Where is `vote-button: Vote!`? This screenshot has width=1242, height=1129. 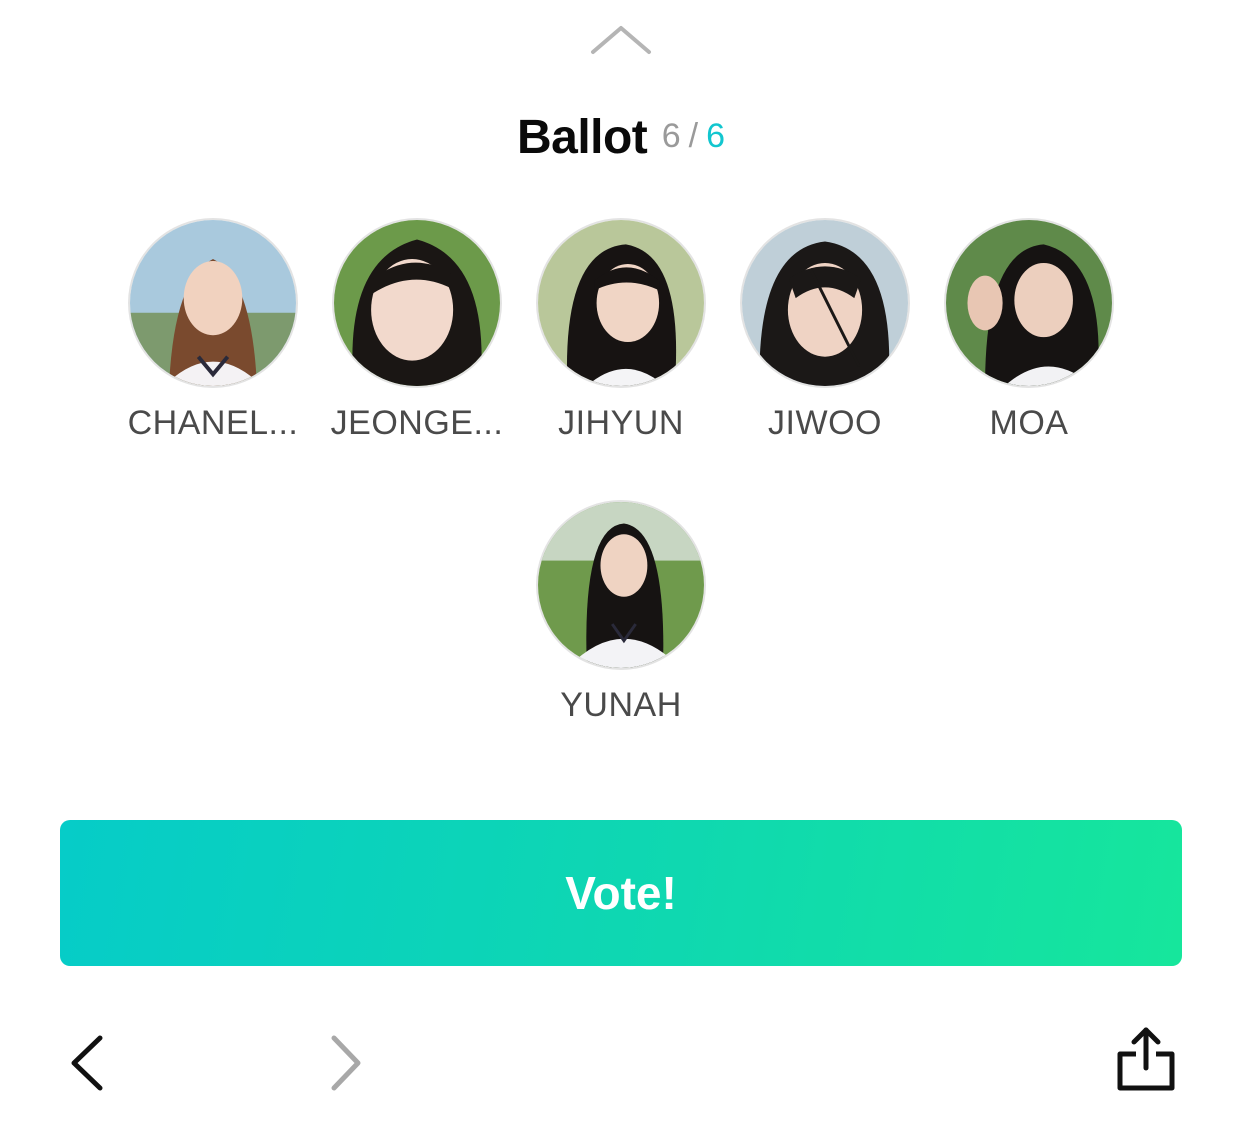 vote-button: Vote! is located at coordinates (621, 893).